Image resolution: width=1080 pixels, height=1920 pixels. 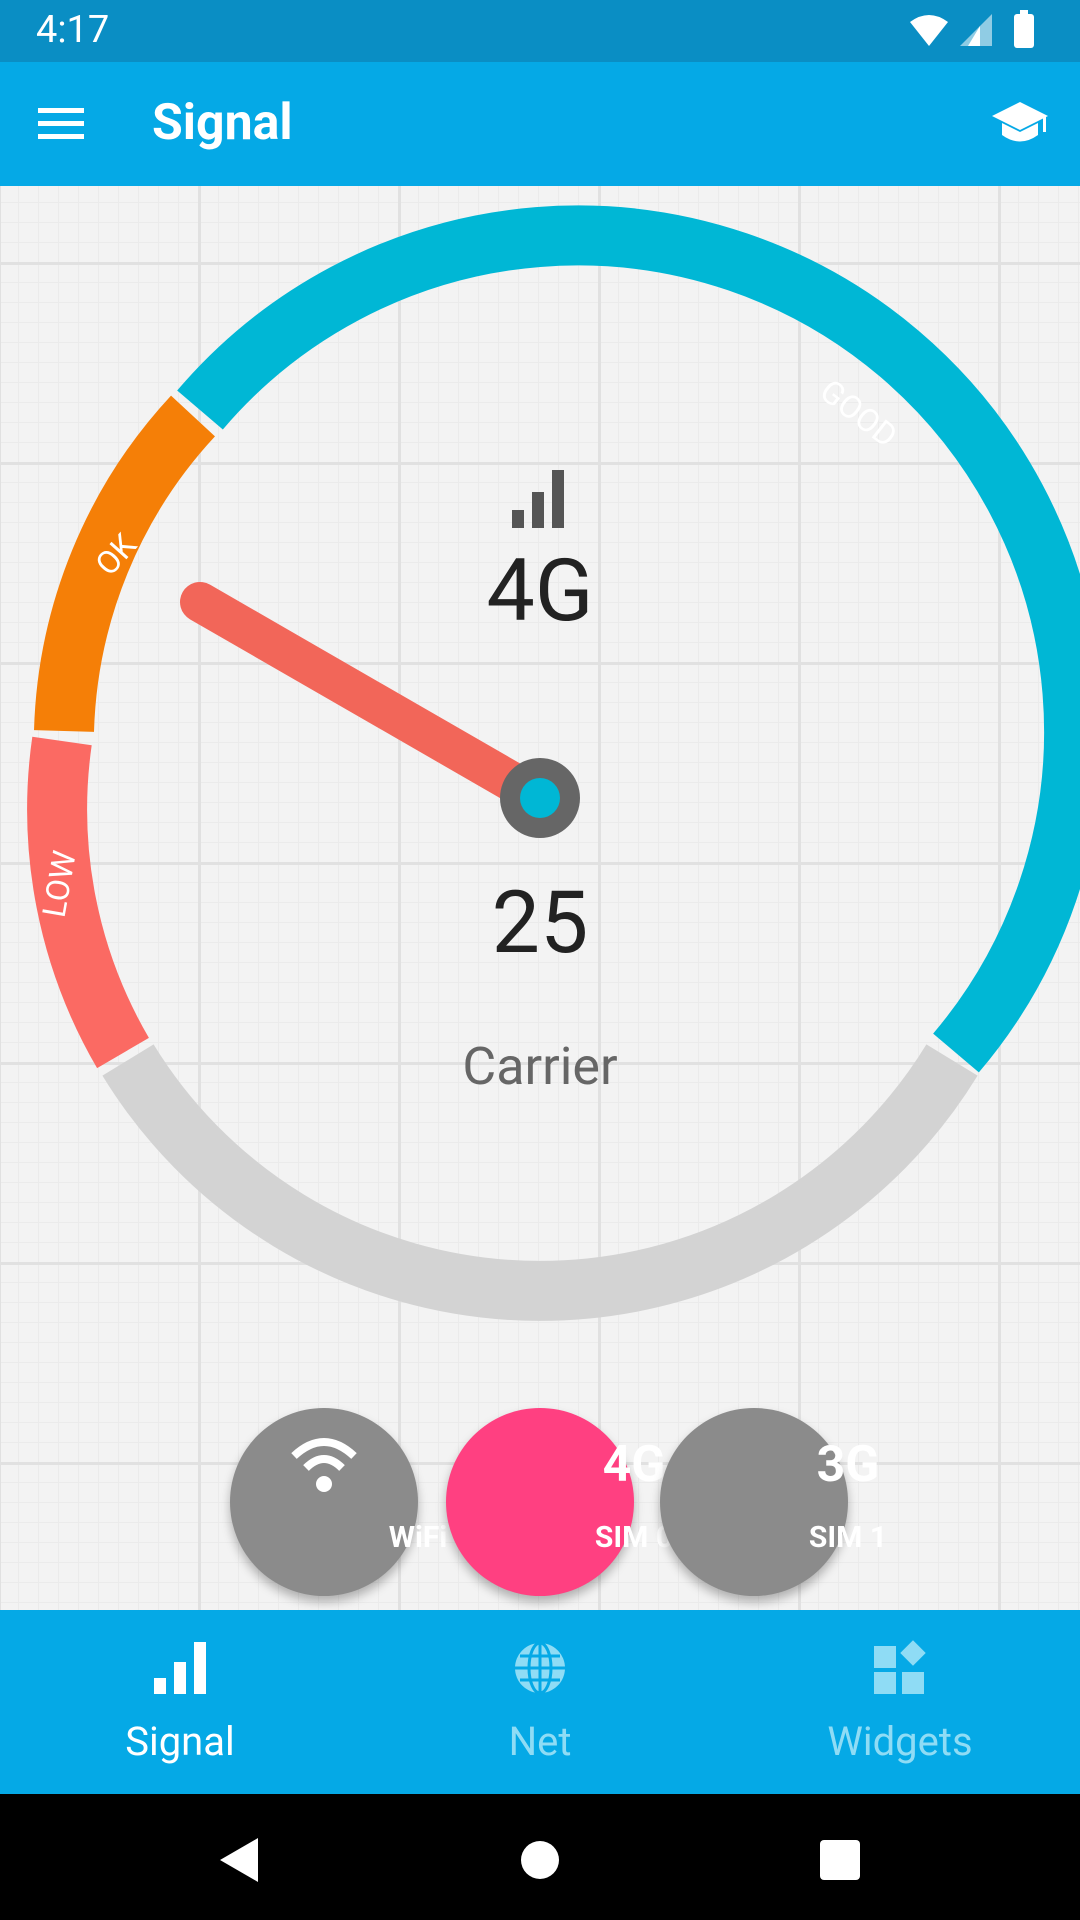 I want to click on battery-icon, so click(x=1024, y=31).